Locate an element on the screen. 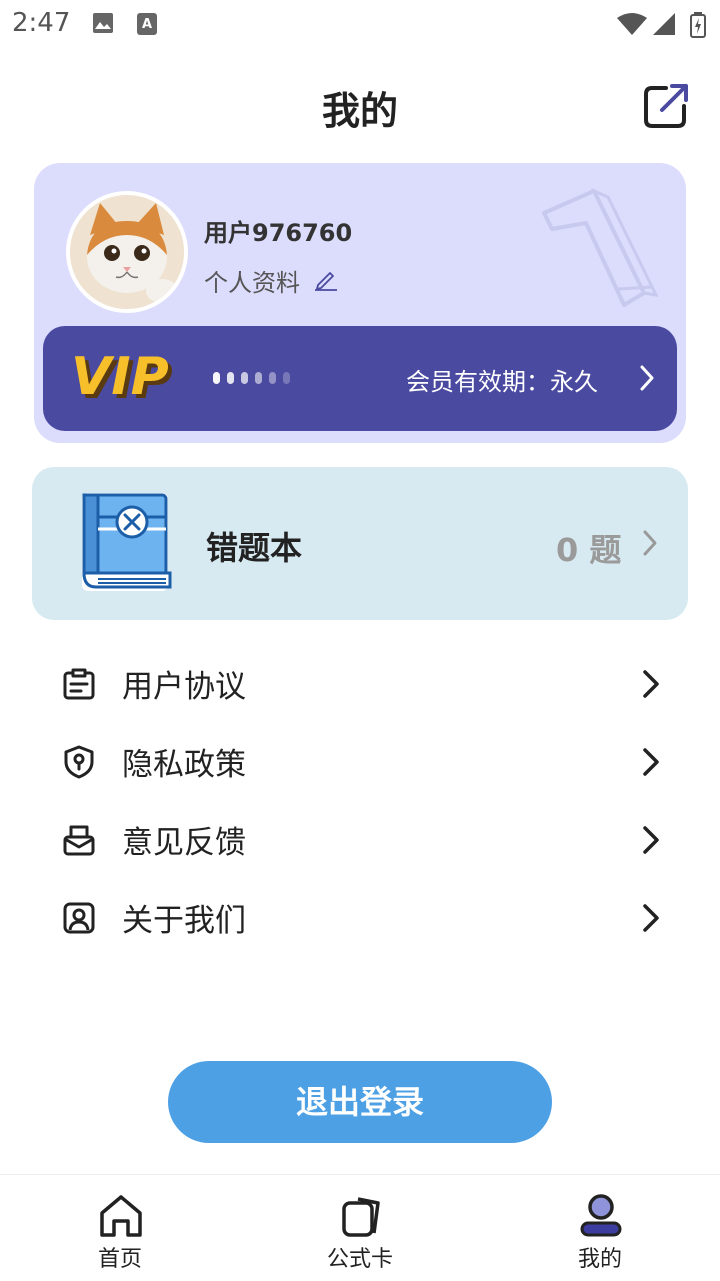 This screenshot has height=1281, width=720. wrong-book-title: 错题本 is located at coordinates (254, 548).